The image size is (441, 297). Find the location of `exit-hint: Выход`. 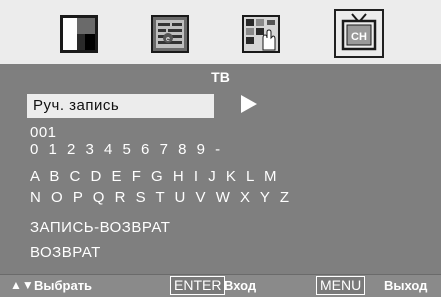

exit-hint: Выход is located at coordinates (406, 285).